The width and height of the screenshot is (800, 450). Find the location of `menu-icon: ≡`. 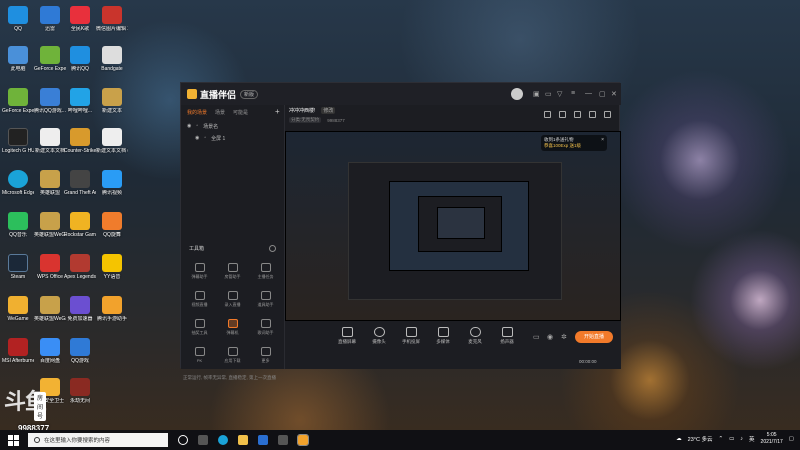

menu-icon: ≡ is located at coordinates (573, 93).